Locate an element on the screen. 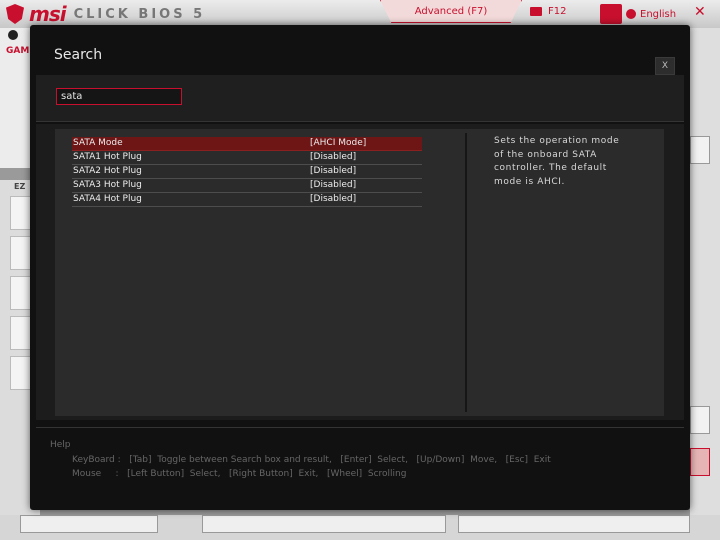 The height and width of the screenshot is (540, 720). dialog-title: Search is located at coordinates (78, 55).